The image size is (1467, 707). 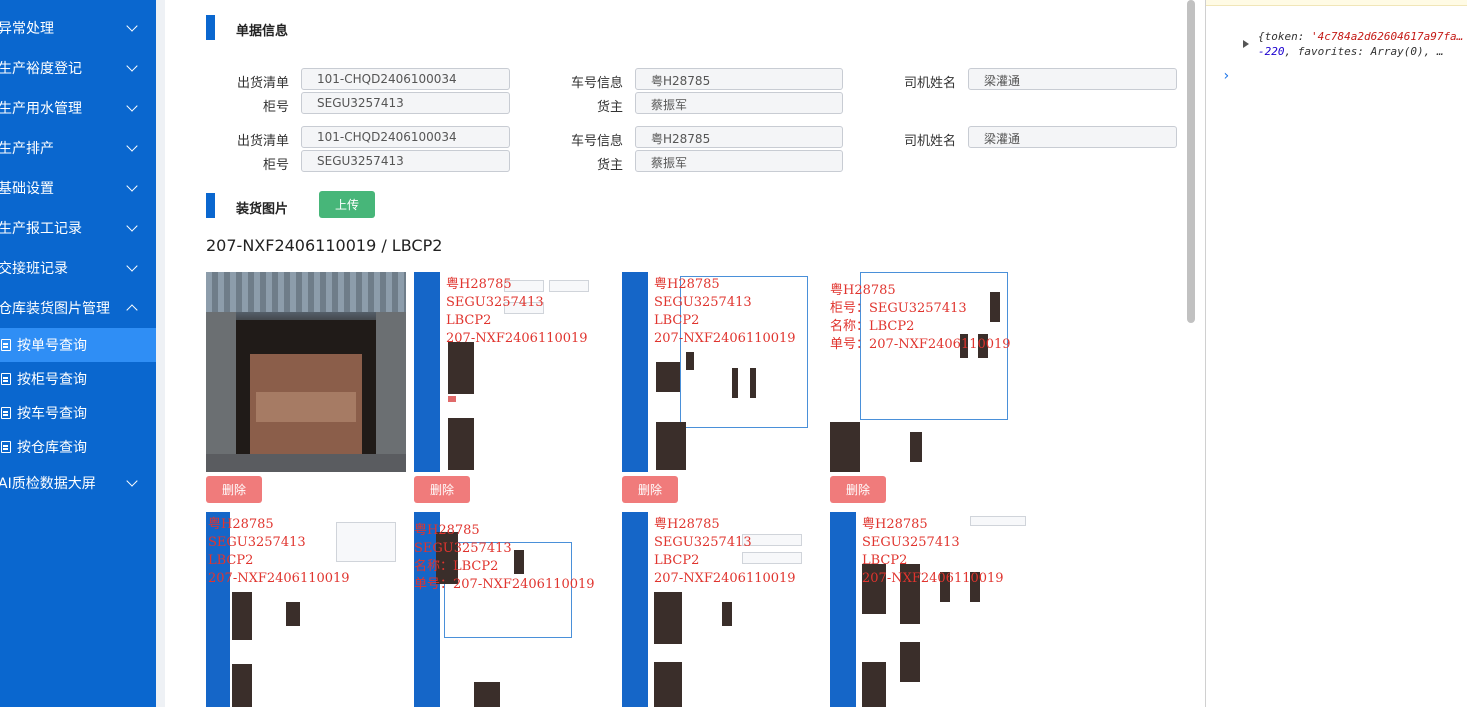 I want to click on sub-item-label: 按柜号查询, so click(x=52, y=380).